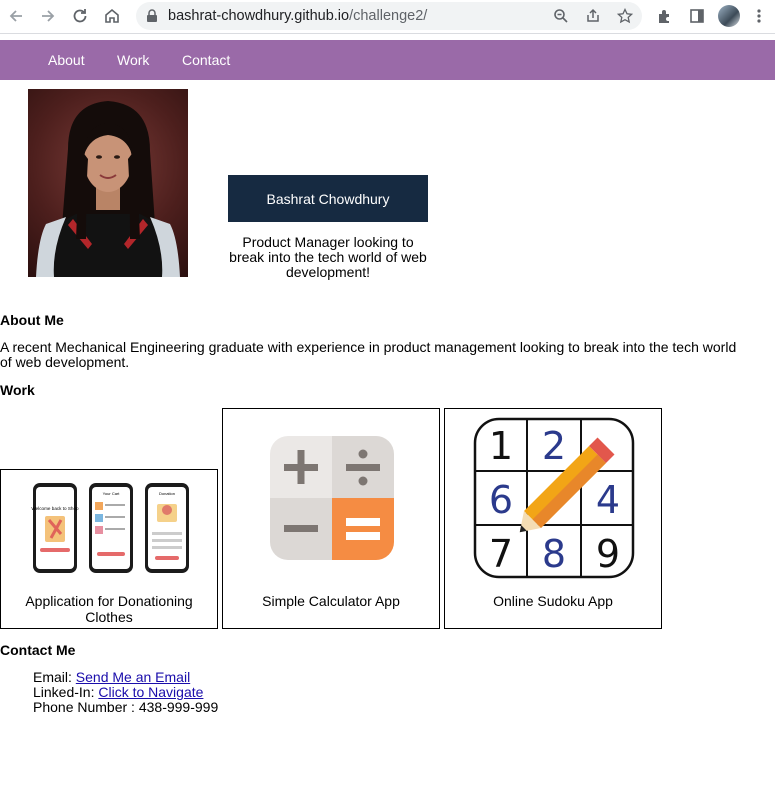 This screenshot has height=810, width=775. I want to click on contact-phone-line: Phone Number : 438-999-999, so click(126, 707).